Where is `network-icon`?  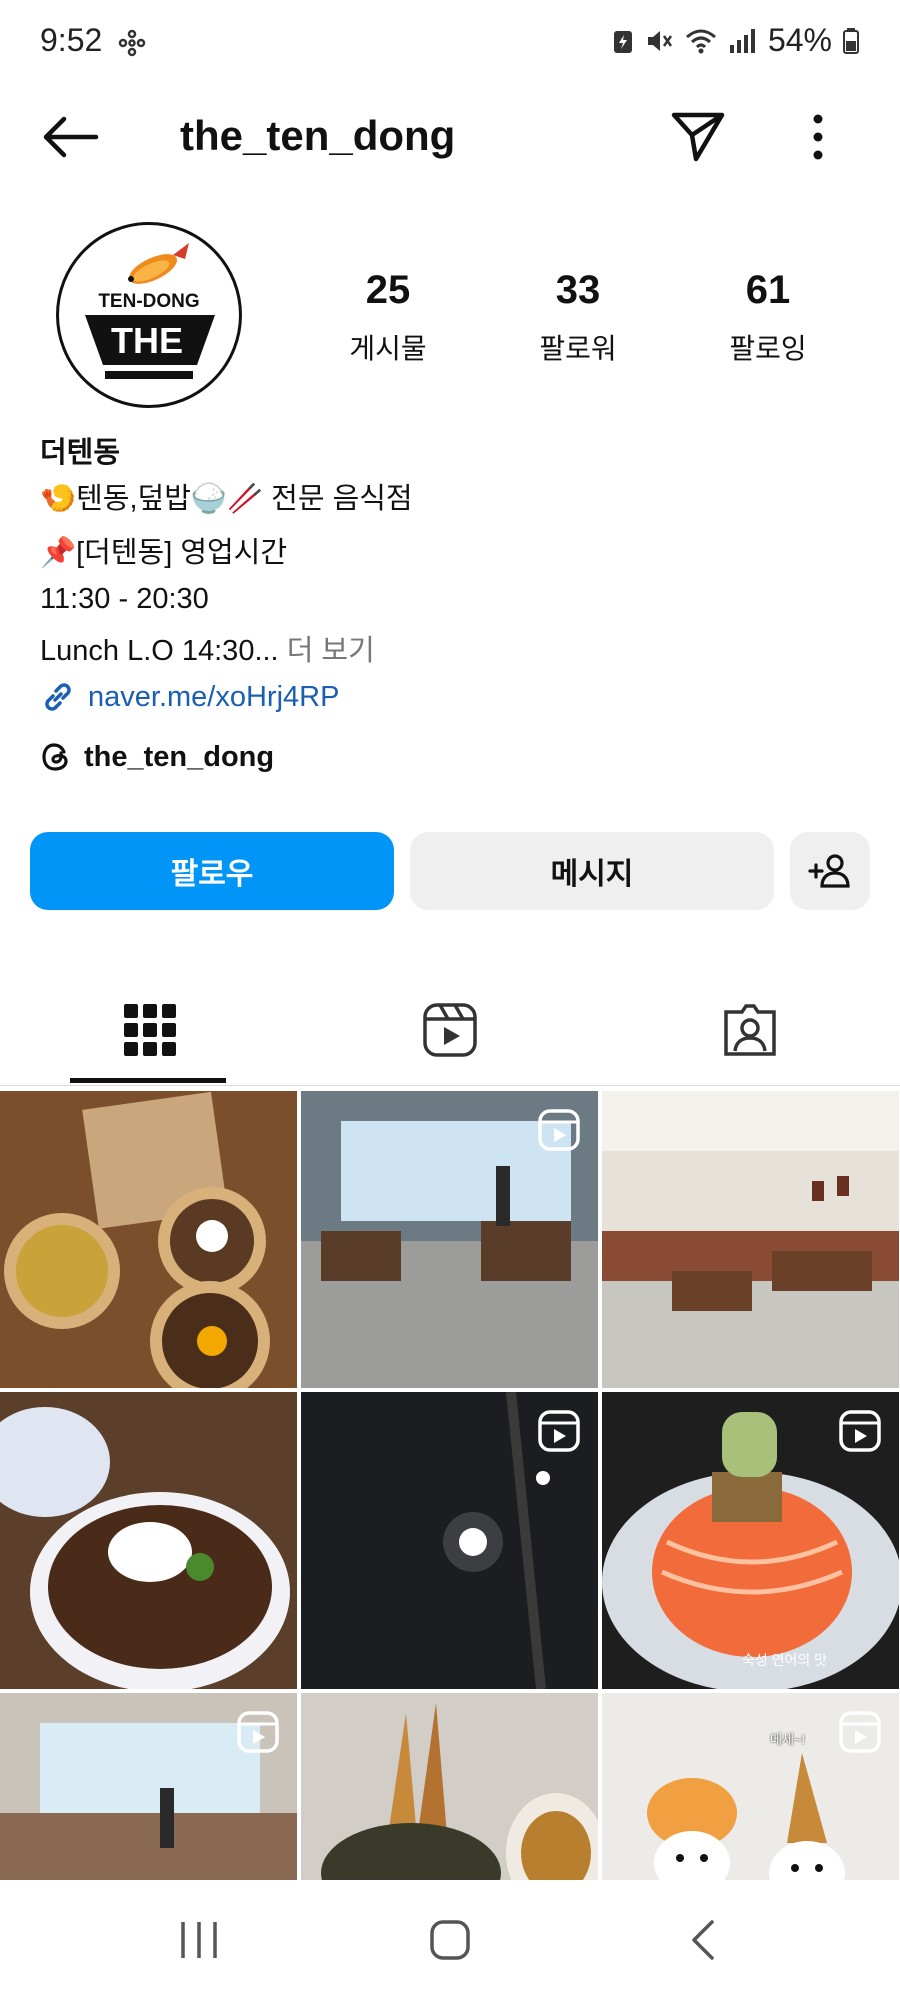
network-icon is located at coordinates (132, 42).